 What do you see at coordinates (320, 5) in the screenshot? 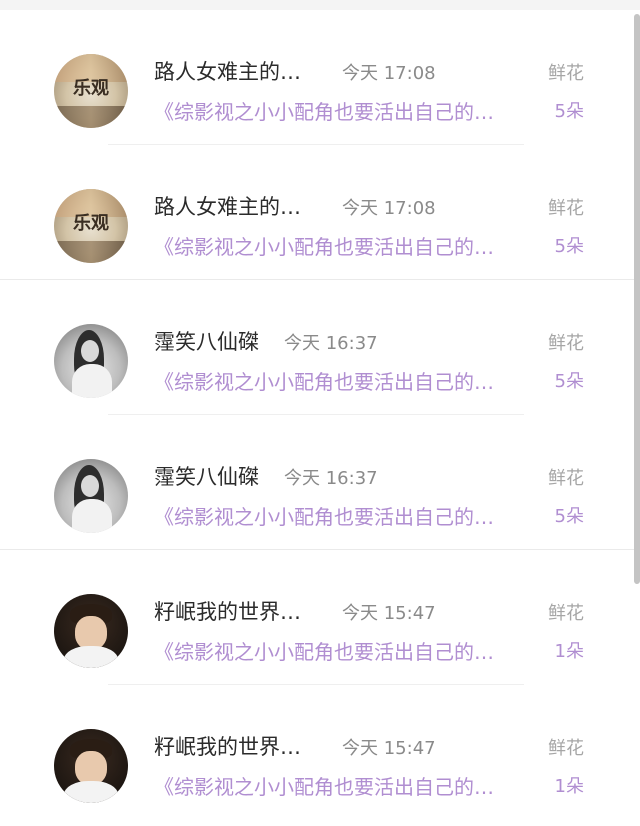
I see `top-strip` at bounding box center [320, 5].